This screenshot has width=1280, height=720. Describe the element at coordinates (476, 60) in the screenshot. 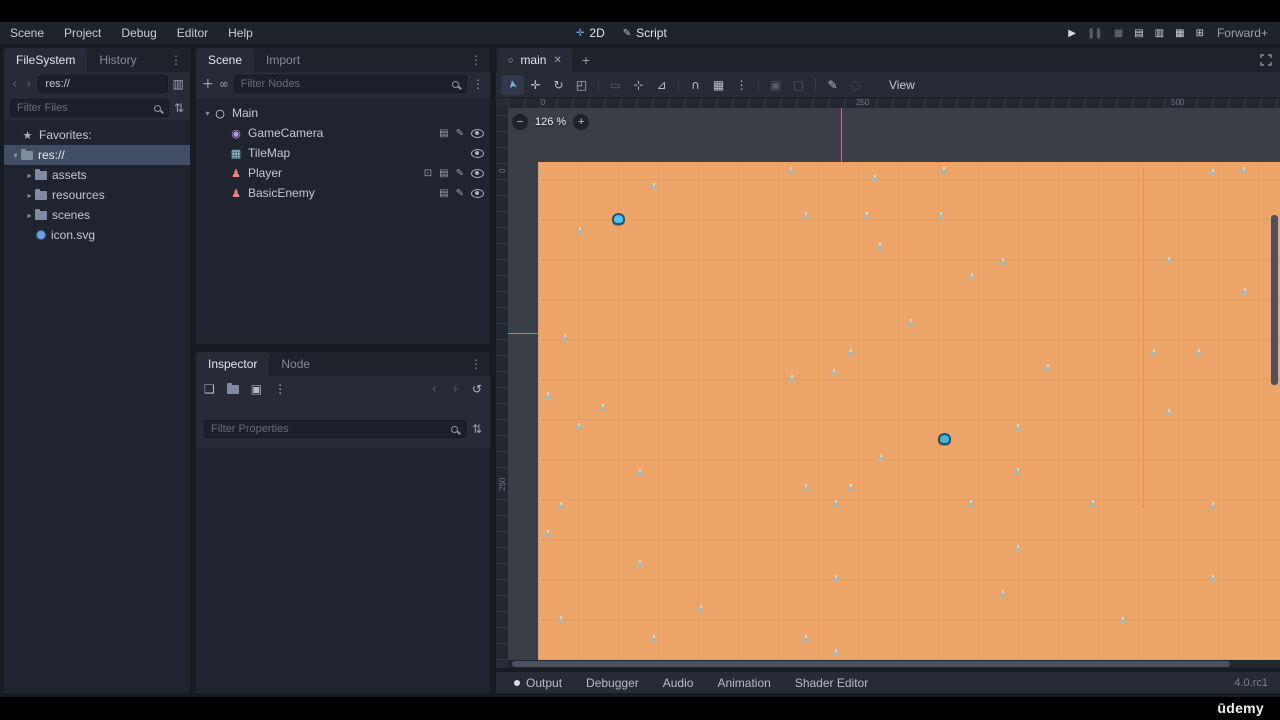

I see `scene-menu-icon: ⋮` at that location.